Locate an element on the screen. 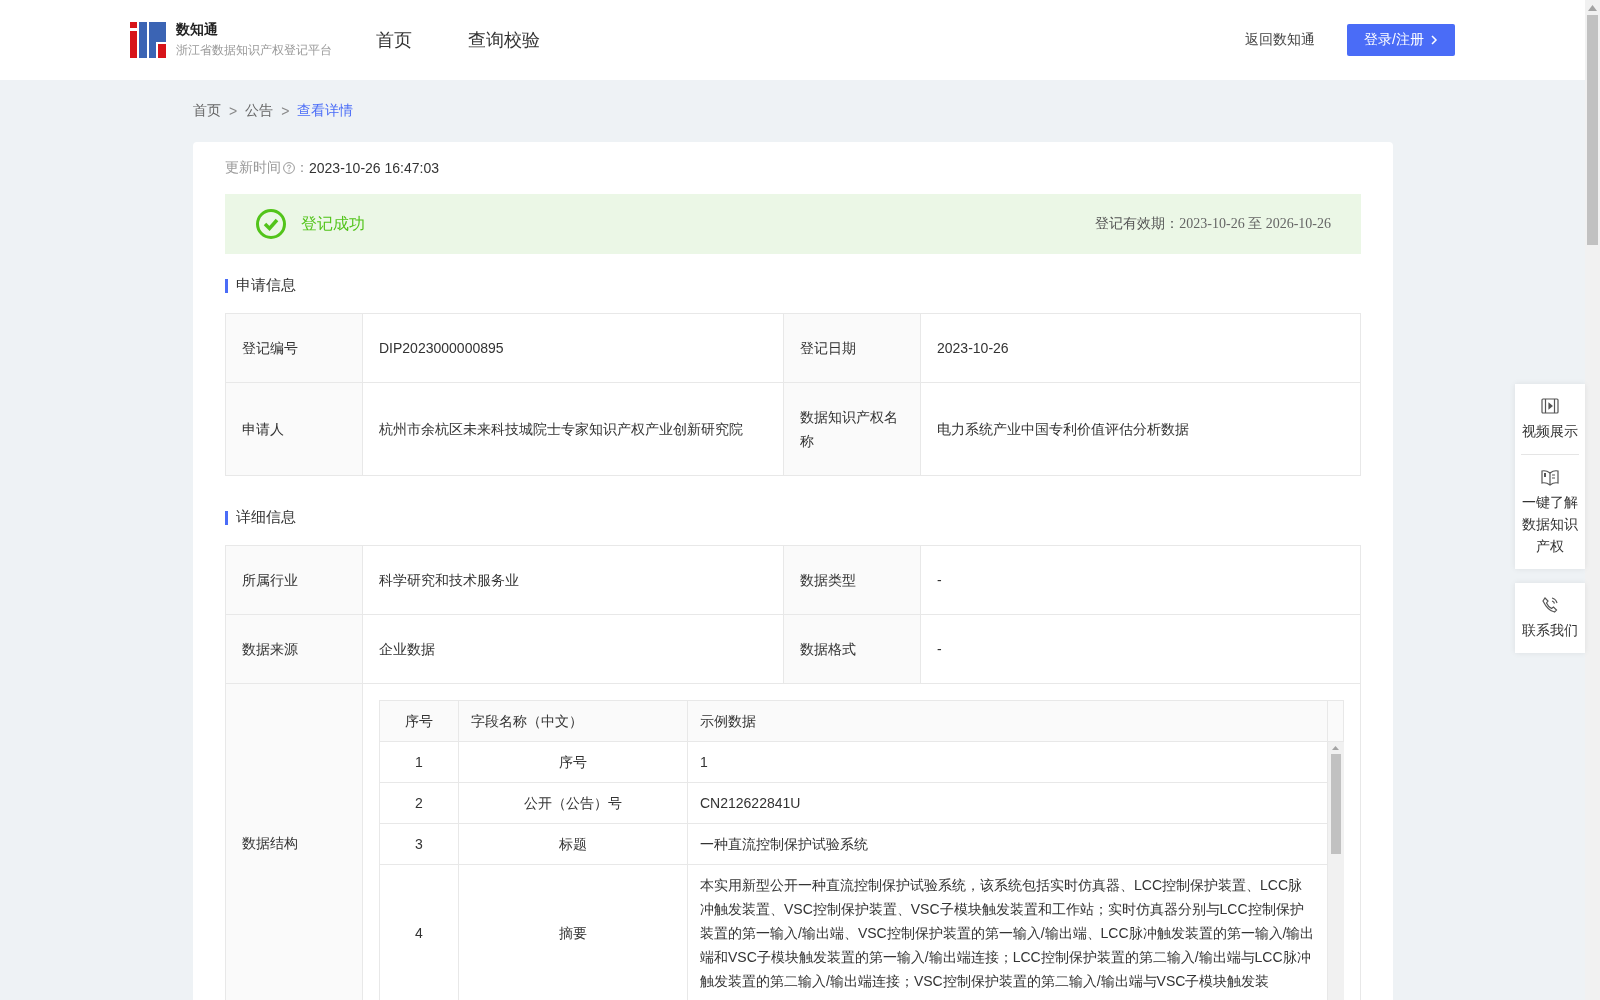  validity-label: 登记有效期： is located at coordinates (1137, 224).